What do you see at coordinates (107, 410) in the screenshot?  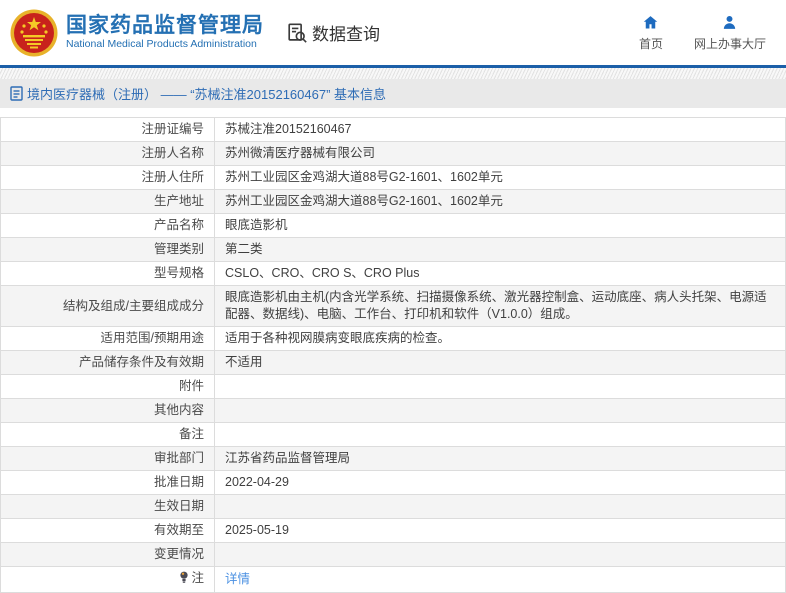 I see `row-label: 其他内容` at bounding box center [107, 410].